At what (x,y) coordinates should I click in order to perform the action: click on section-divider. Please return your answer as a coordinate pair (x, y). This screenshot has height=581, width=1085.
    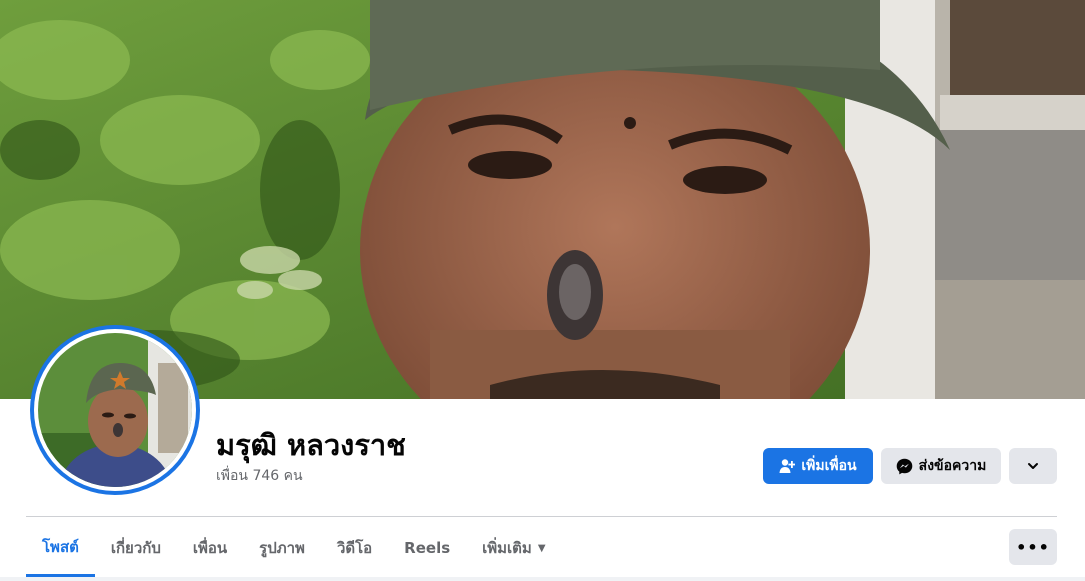
    Looking at the image, I should click on (541, 516).